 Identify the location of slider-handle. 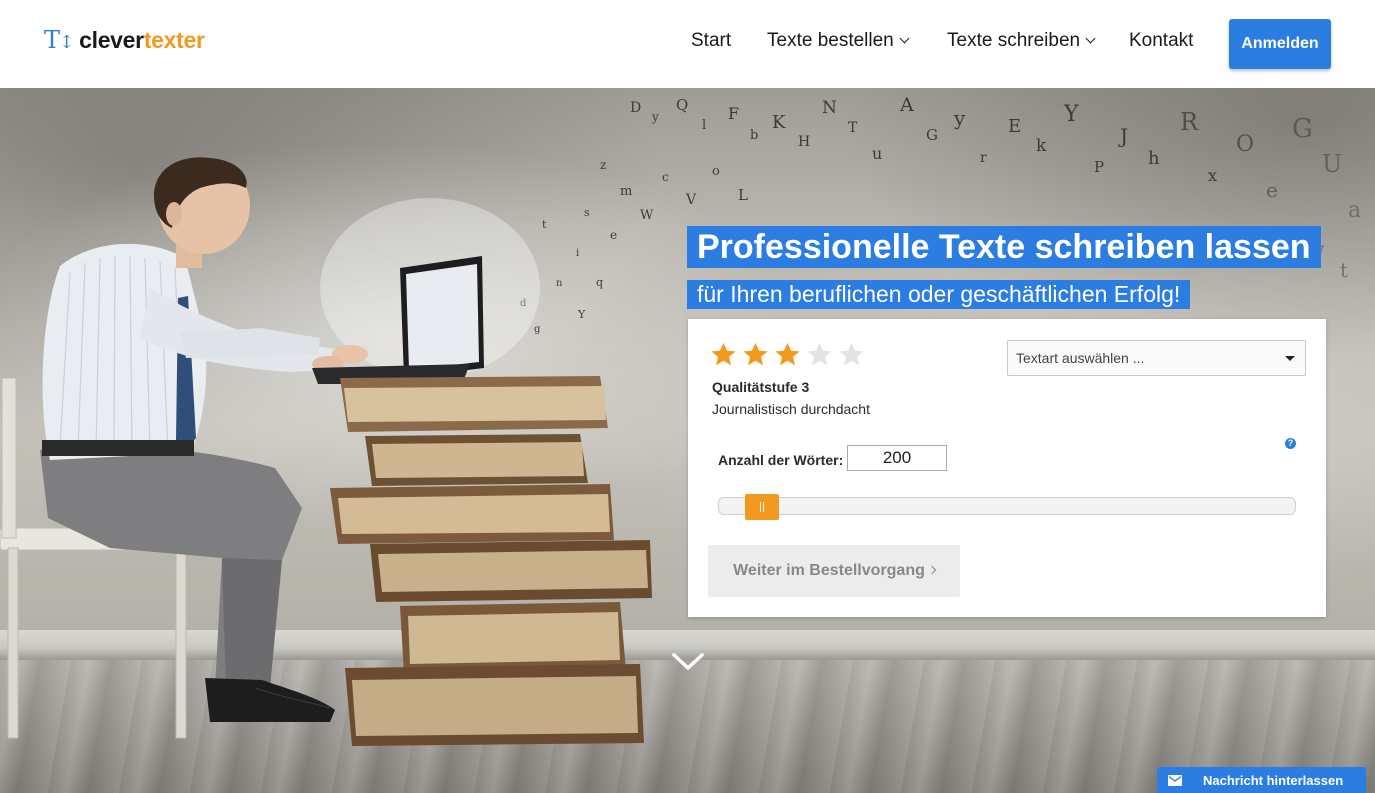
(762, 507).